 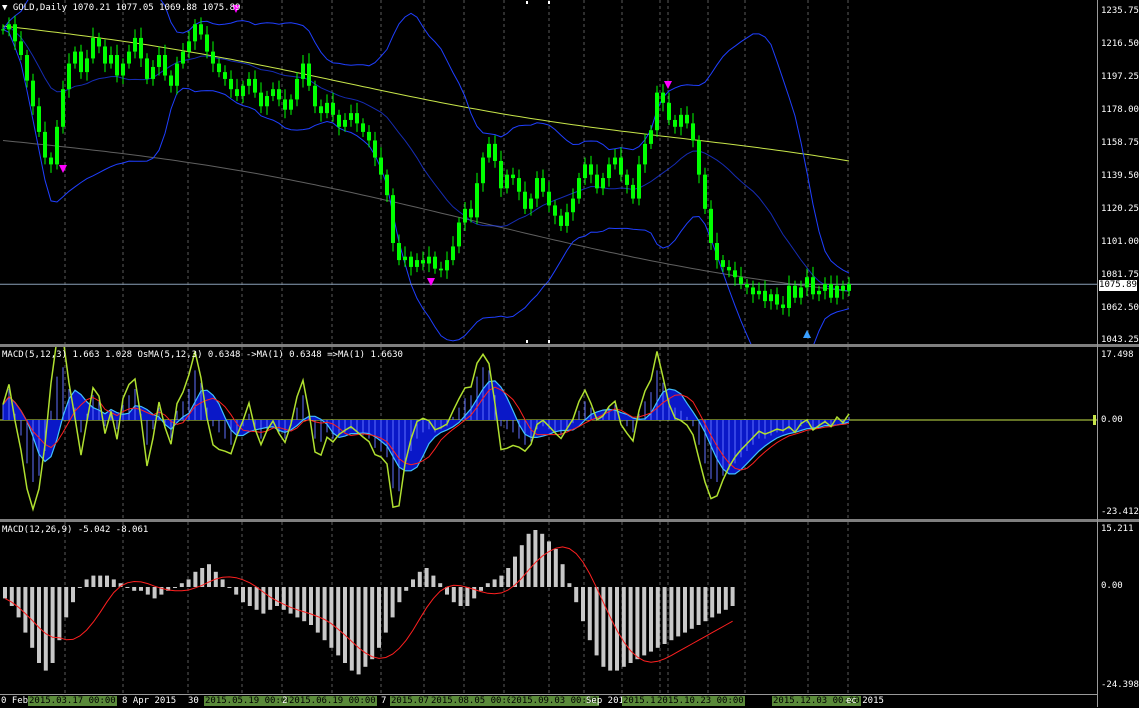 I want to click on dropdown-arrow-icon: ▼, so click(x=4, y=8).